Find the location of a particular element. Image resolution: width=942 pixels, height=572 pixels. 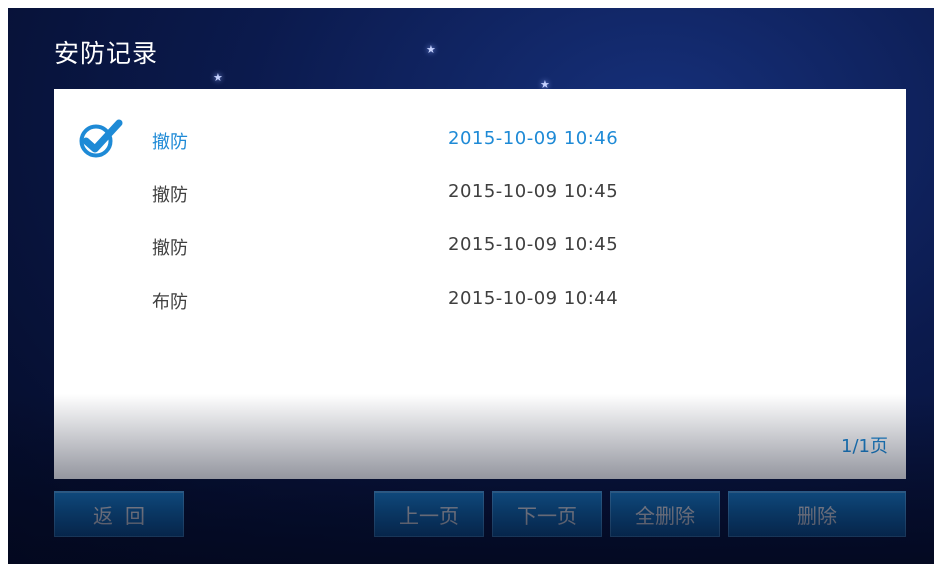

record-time: 2015-10-09 10:44 is located at coordinates (533, 298).